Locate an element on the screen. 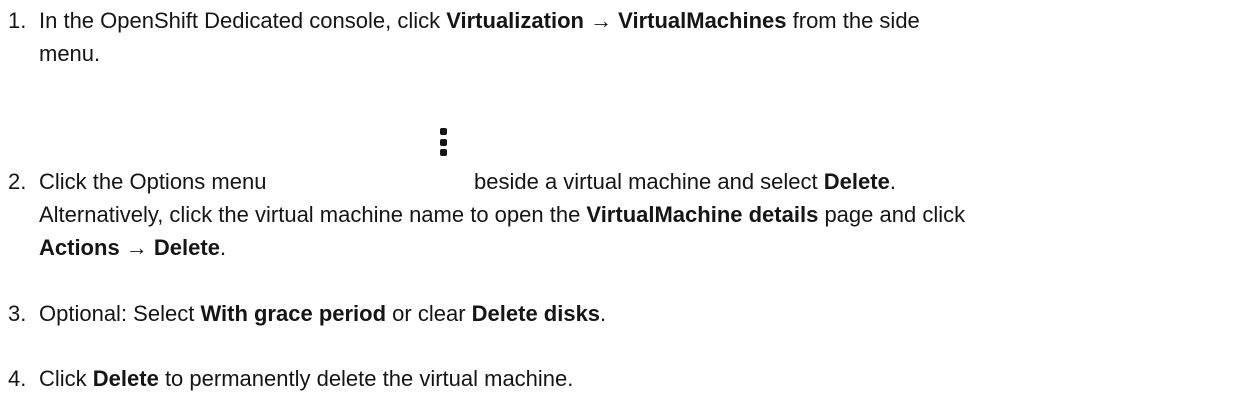  kebab-vertical-icon is located at coordinates (444, 145).